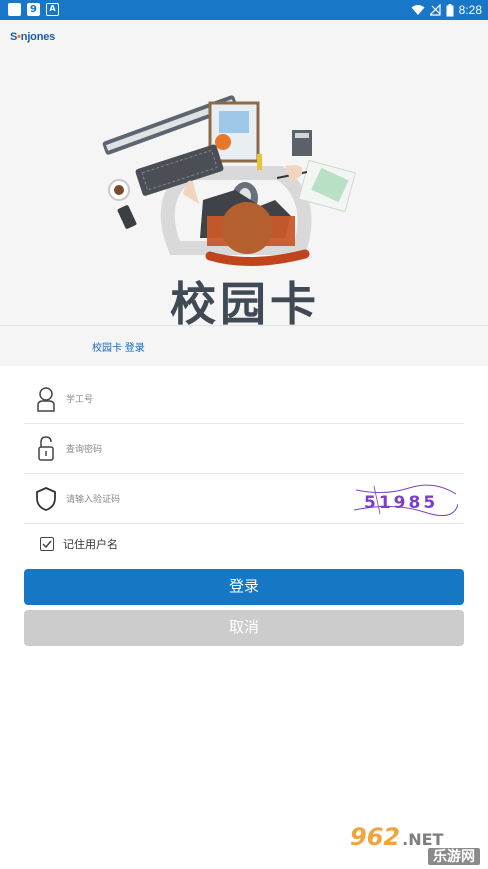 This screenshot has width=488, height=869. What do you see at coordinates (244, 587) in the screenshot?
I see `login-button: 登录` at bounding box center [244, 587].